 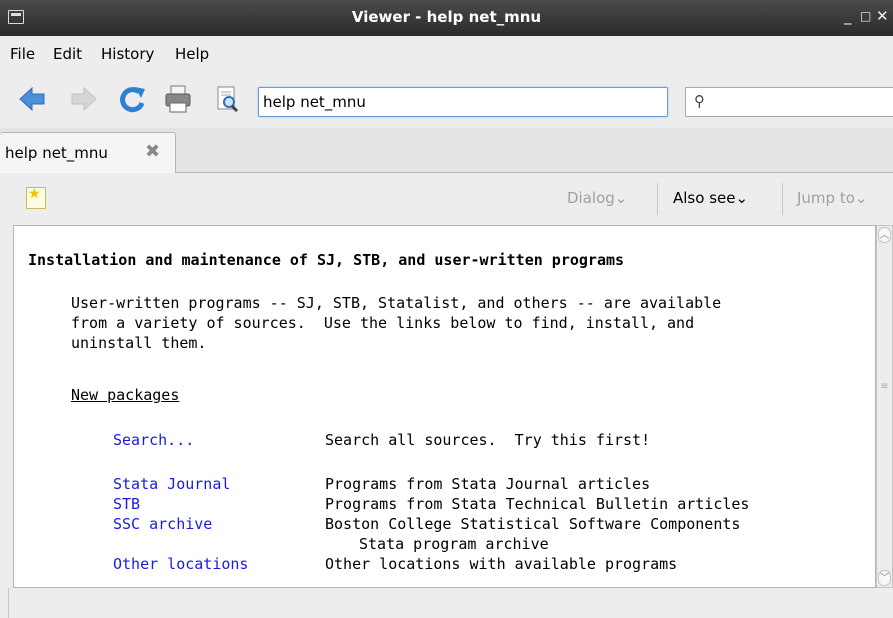 I want to click on dialog-dropdown: Dialog⌄, so click(x=597, y=198).